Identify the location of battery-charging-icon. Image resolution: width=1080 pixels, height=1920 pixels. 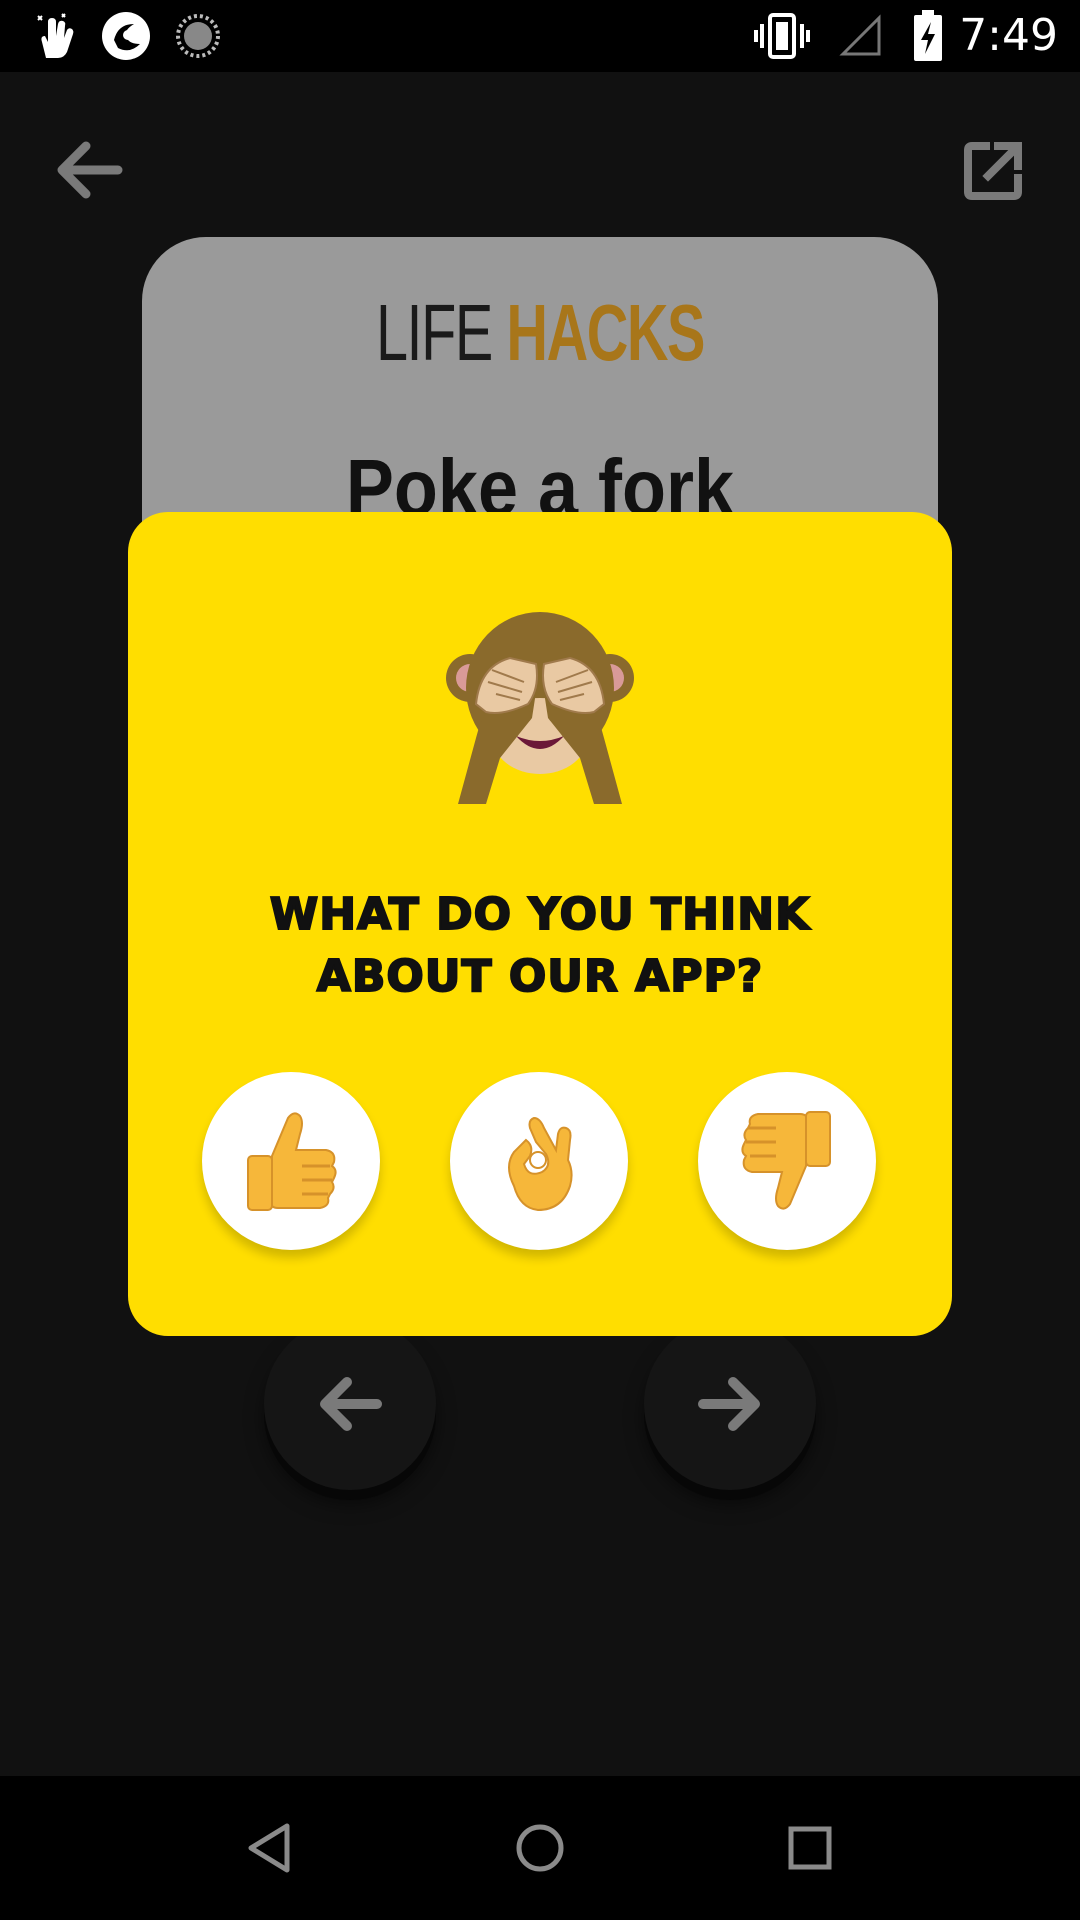
(928, 36).